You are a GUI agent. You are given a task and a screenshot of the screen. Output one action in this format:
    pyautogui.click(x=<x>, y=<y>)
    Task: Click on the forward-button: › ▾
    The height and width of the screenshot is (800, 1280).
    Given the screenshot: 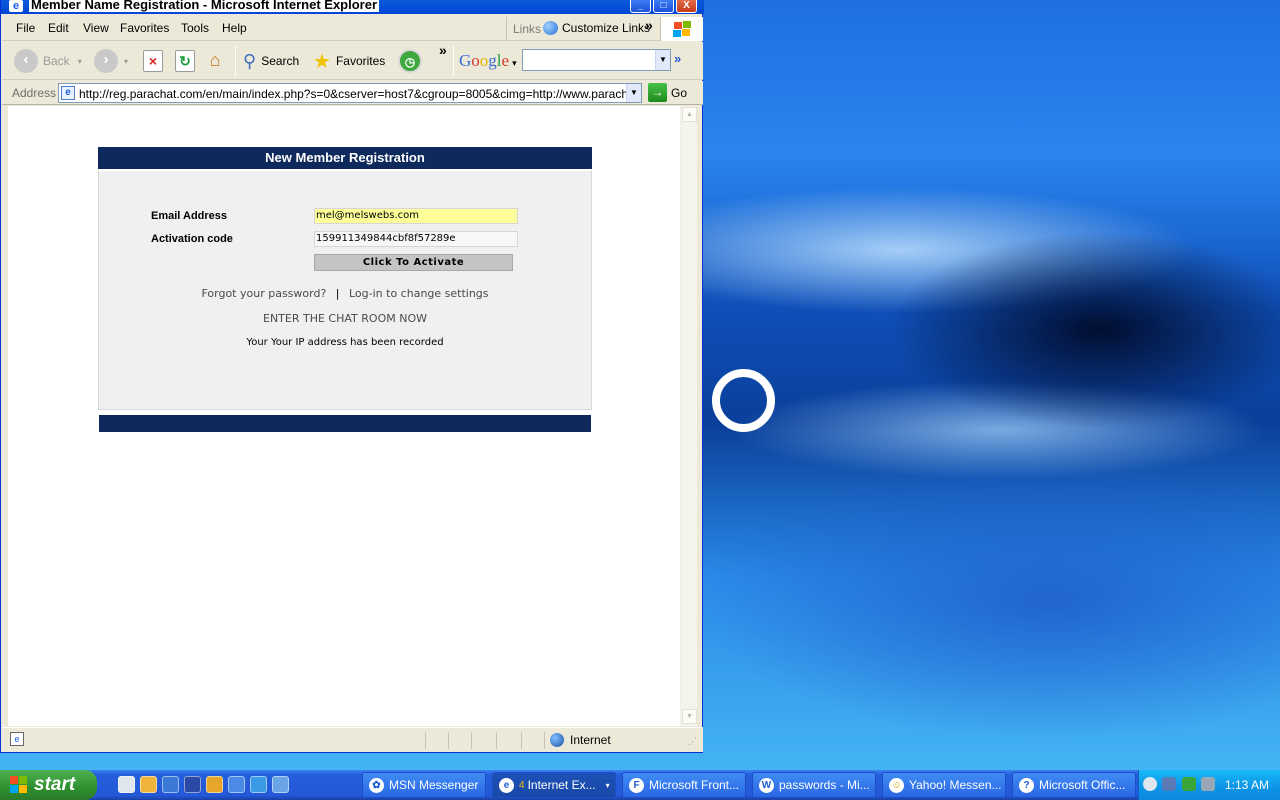 What is the action you would take?
    pyautogui.click(x=111, y=61)
    